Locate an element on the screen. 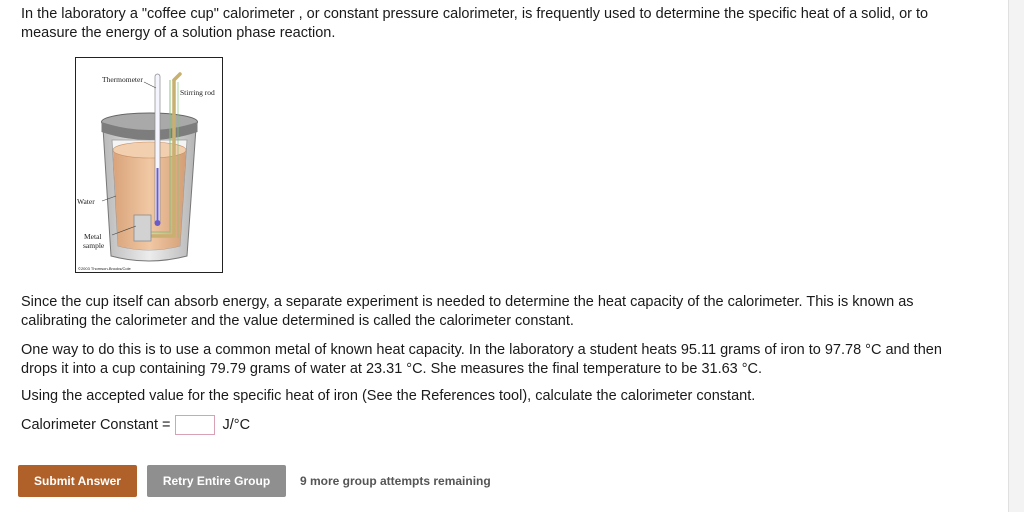 Image resolution: width=1024 pixels, height=512 pixels. label-metal: Metal is located at coordinates (93, 236).